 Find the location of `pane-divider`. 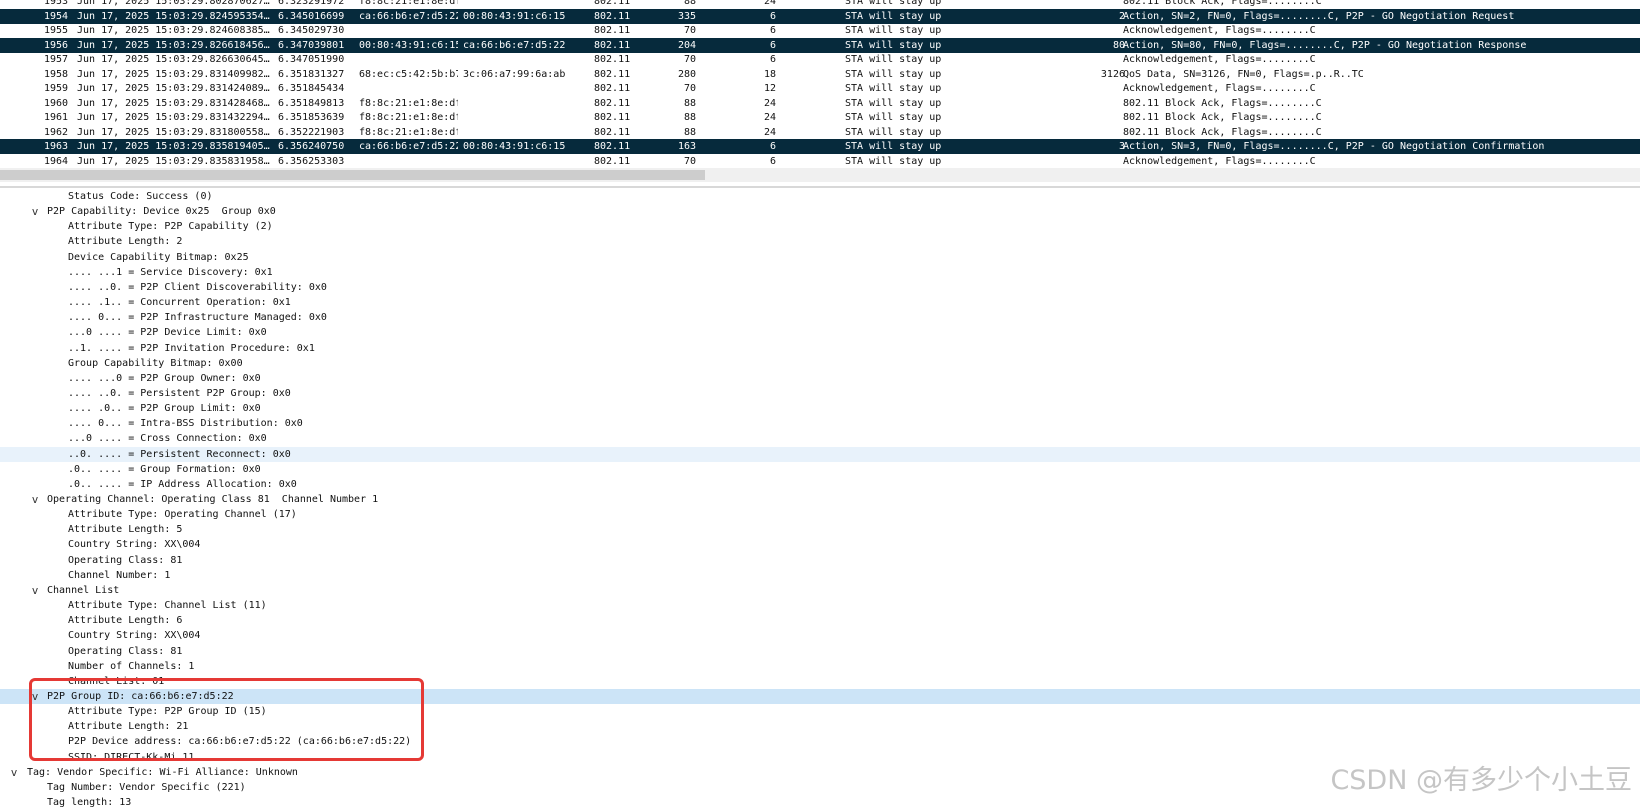

pane-divider is located at coordinates (820, 187).